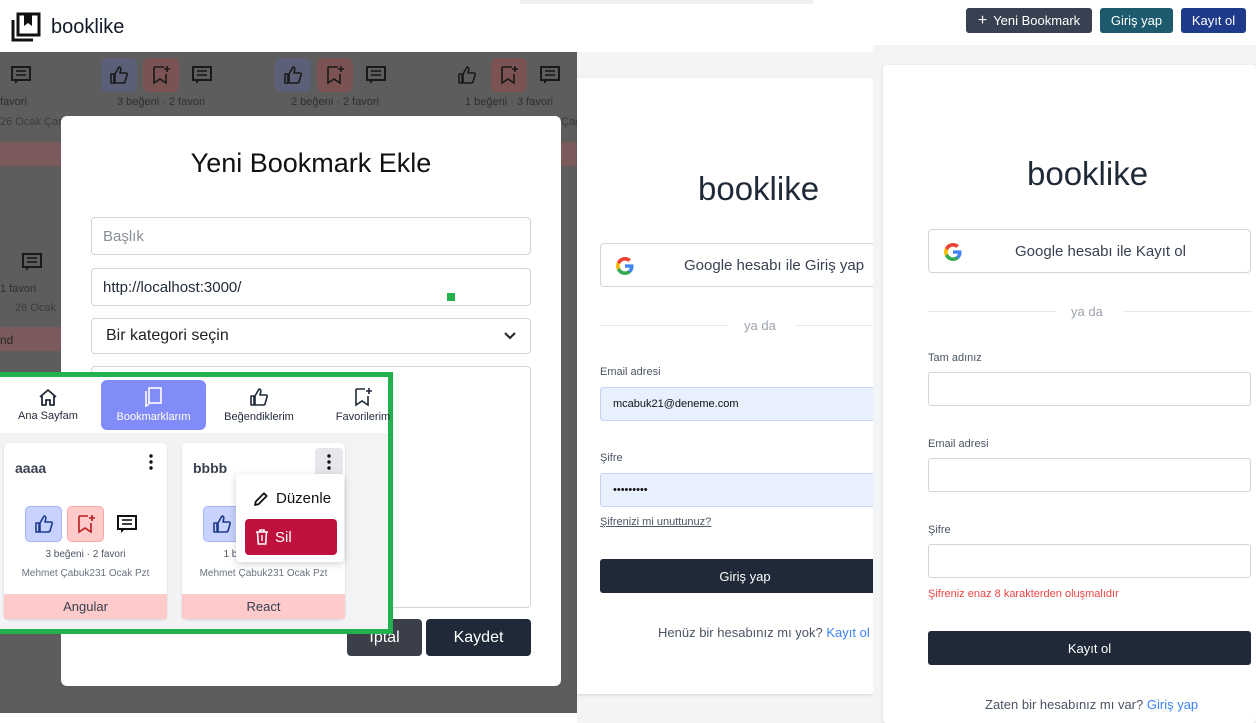 This screenshot has width=1256, height=723. What do you see at coordinates (1089, 389) in the screenshot?
I see `full-name-field` at bounding box center [1089, 389].